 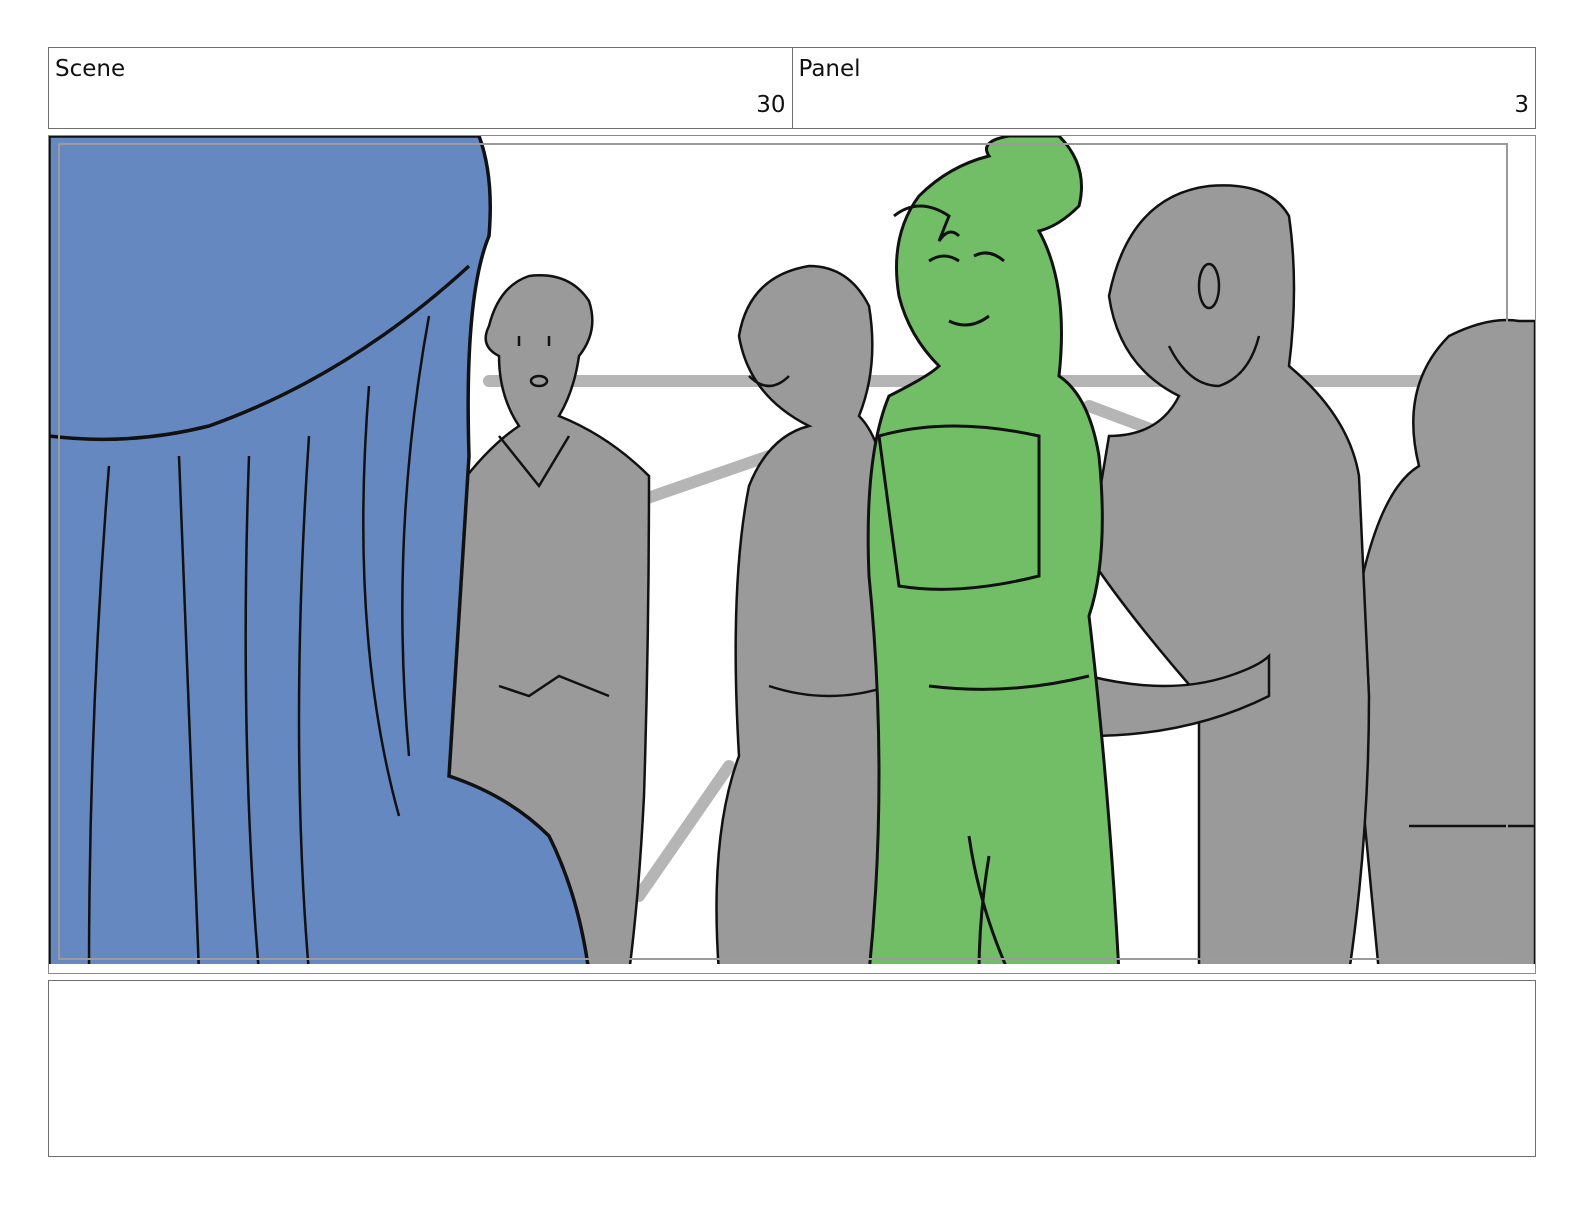 What do you see at coordinates (792, 1068) in the screenshot?
I see `notes-box` at bounding box center [792, 1068].